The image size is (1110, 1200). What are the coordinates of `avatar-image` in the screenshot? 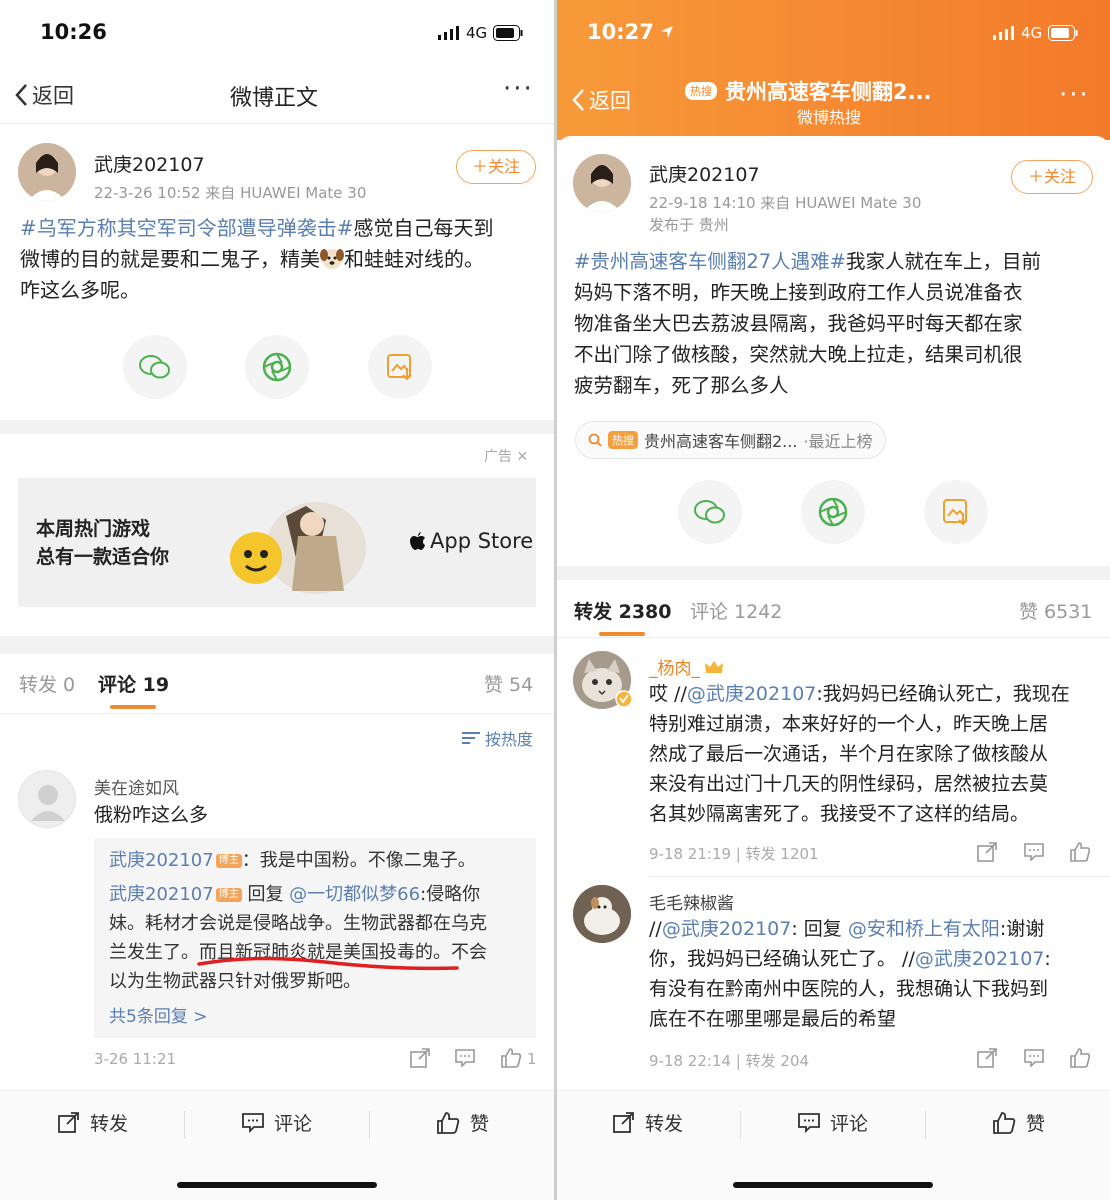 It's located at (47, 172).